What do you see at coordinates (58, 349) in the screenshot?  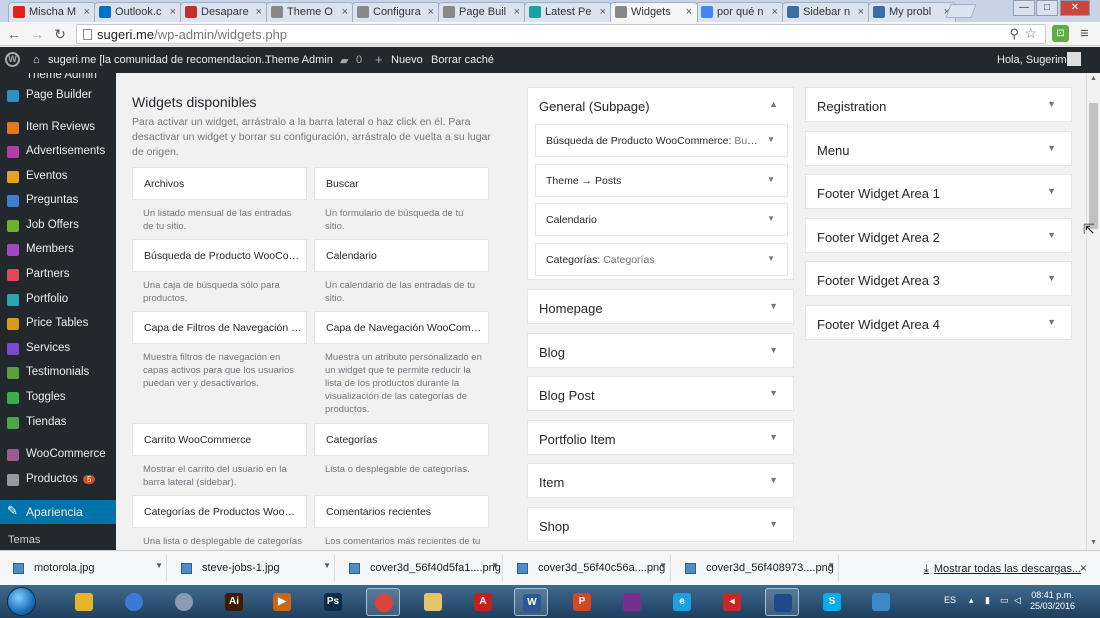 I see `sidebar-item-services: Services` at bounding box center [58, 349].